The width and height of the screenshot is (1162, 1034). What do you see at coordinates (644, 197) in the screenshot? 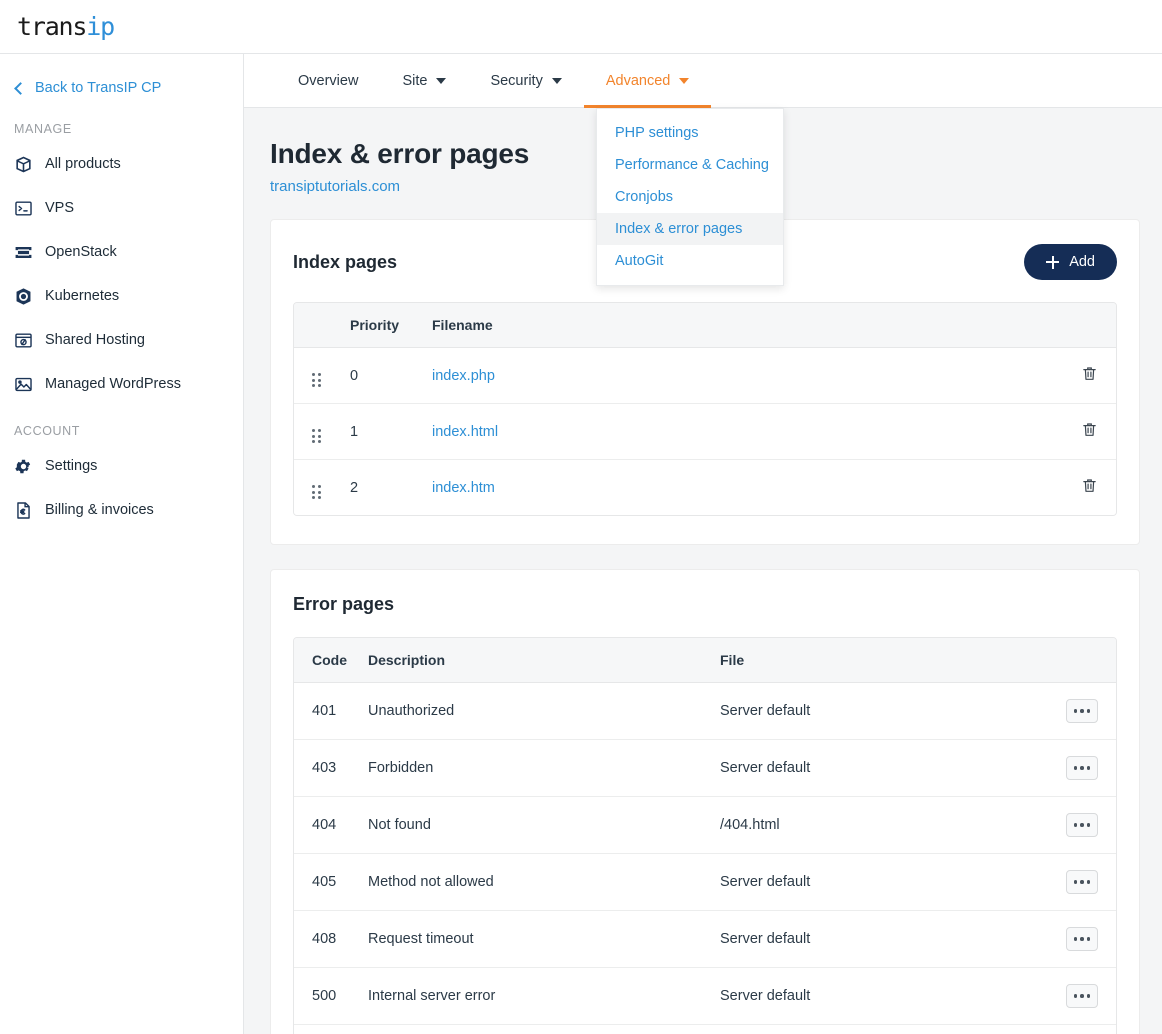
I see `dropdown-item-label: Cronjobs` at bounding box center [644, 197].